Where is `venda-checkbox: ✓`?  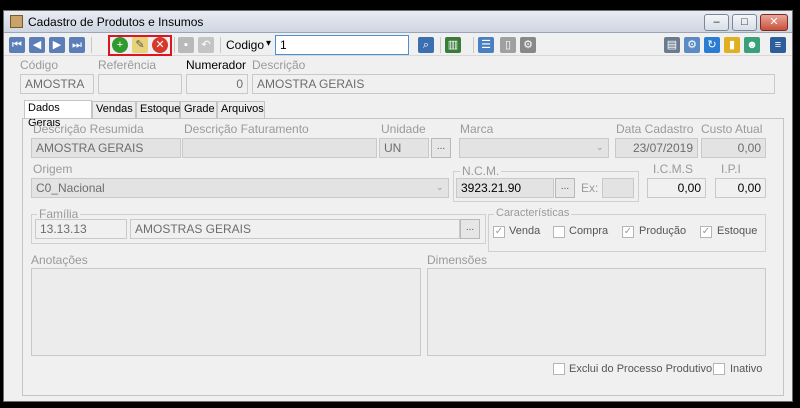
venda-checkbox: ✓ is located at coordinates (499, 232).